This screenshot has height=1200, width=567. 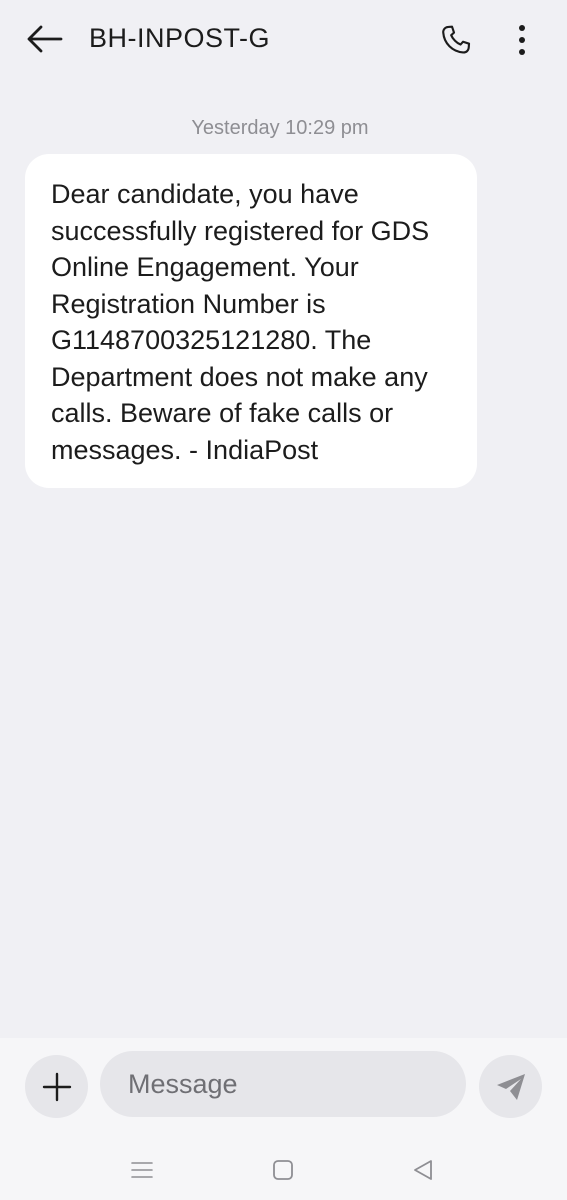 I want to click on add-attachment-button, so click(x=56, y=1086).